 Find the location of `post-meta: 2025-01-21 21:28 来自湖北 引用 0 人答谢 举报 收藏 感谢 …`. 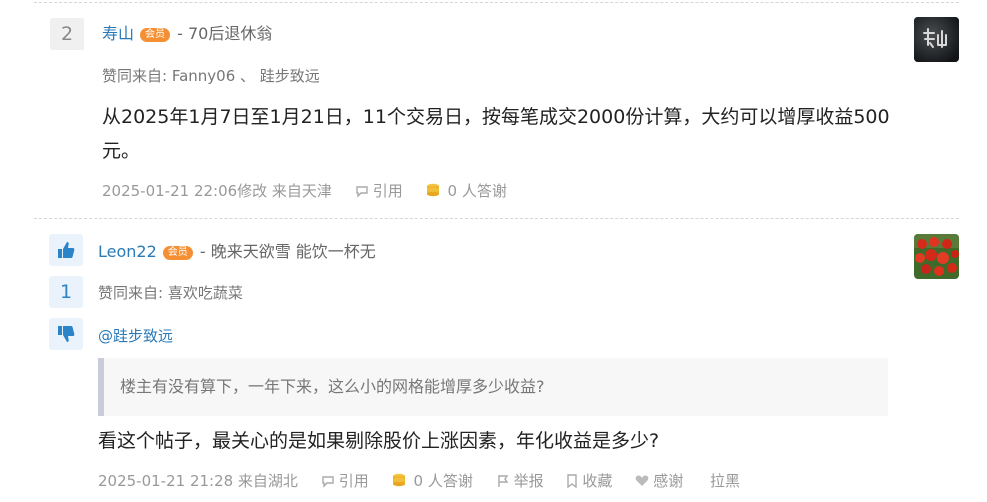

post-meta: 2025-01-21 21:28 来自湖北 引用 0 人答谢 举报 收藏 感谢 … is located at coordinates (419, 480).